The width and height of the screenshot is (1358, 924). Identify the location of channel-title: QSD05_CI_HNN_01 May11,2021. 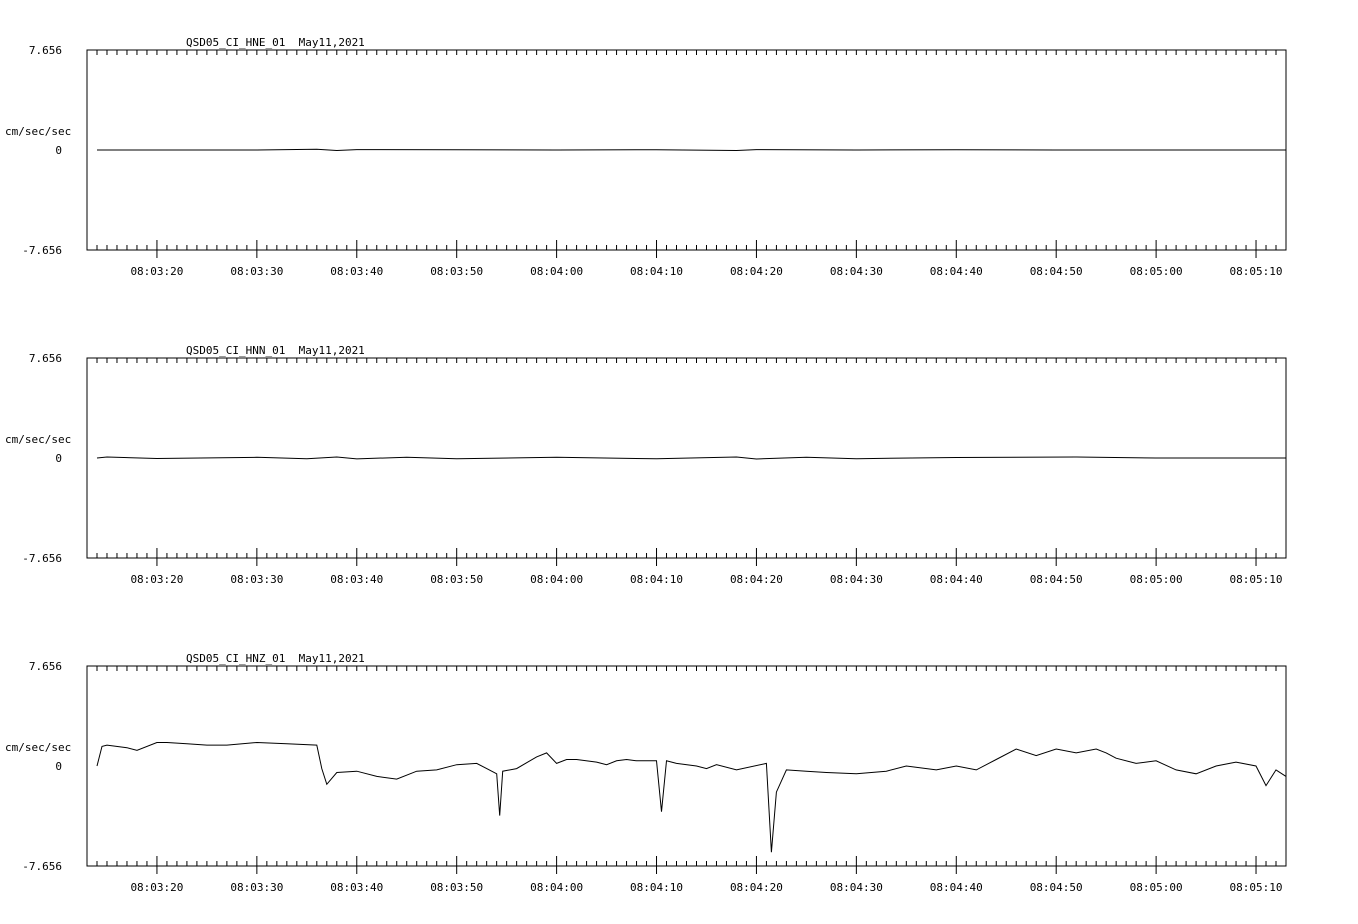
(275, 350).